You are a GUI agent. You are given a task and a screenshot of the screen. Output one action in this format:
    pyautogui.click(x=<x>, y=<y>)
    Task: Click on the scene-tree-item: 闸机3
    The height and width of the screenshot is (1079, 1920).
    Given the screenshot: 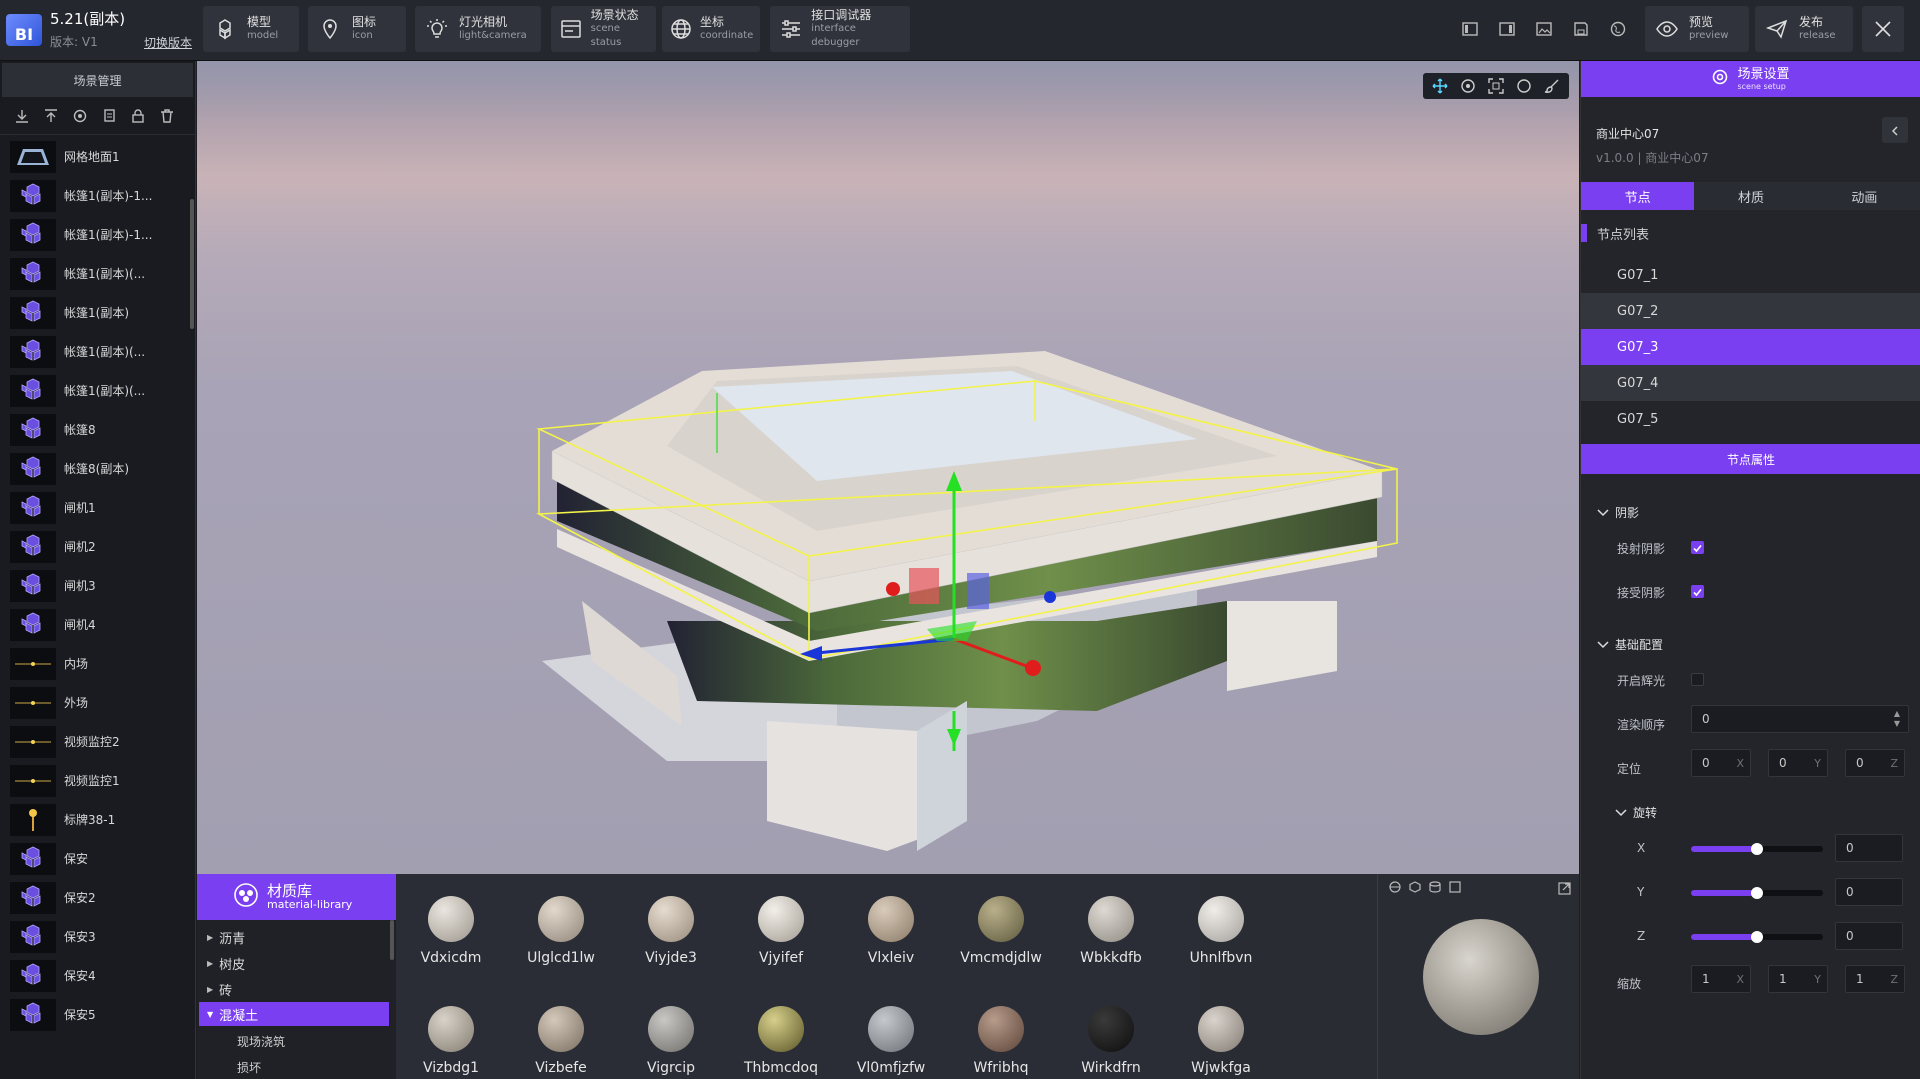 What is the action you would take?
    pyautogui.click(x=95, y=585)
    